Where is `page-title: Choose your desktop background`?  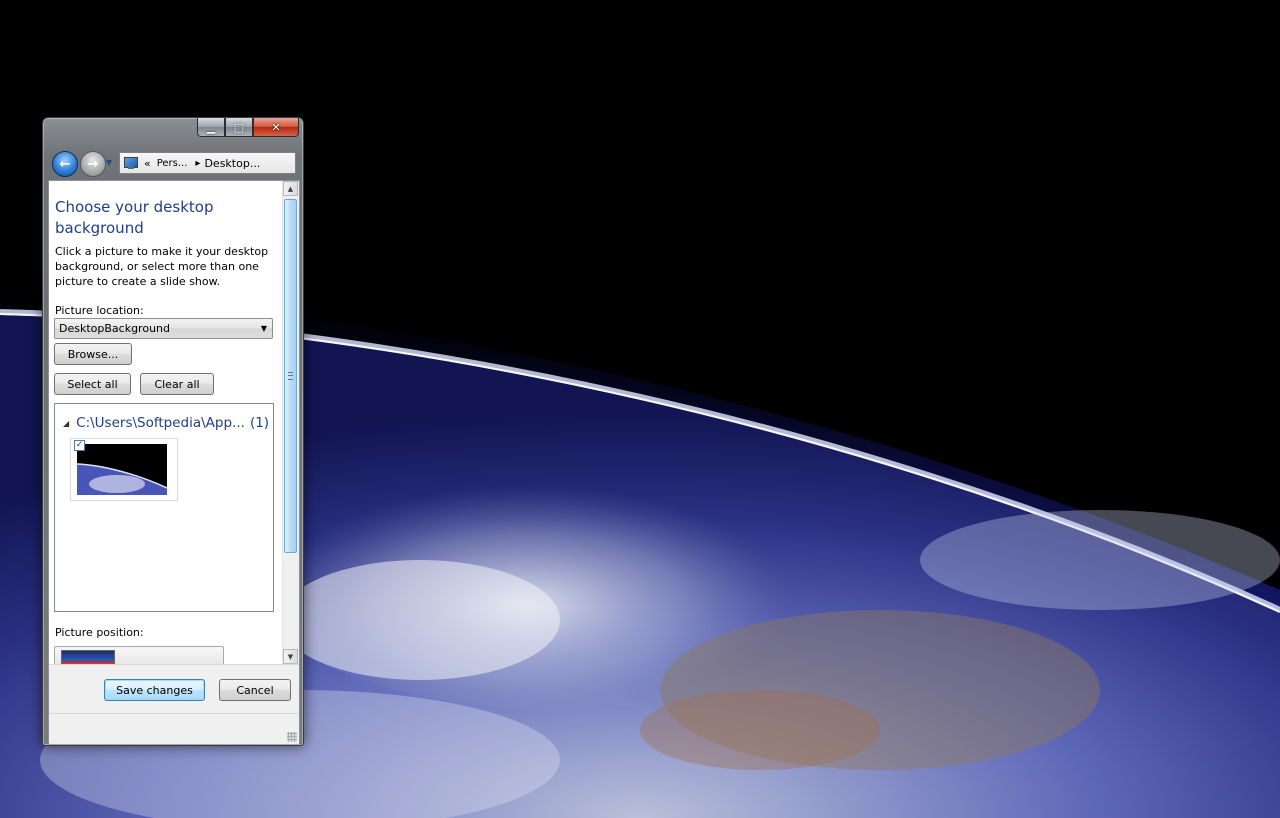
page-title: Choose your desktop background is located at coordinates (134, 217).